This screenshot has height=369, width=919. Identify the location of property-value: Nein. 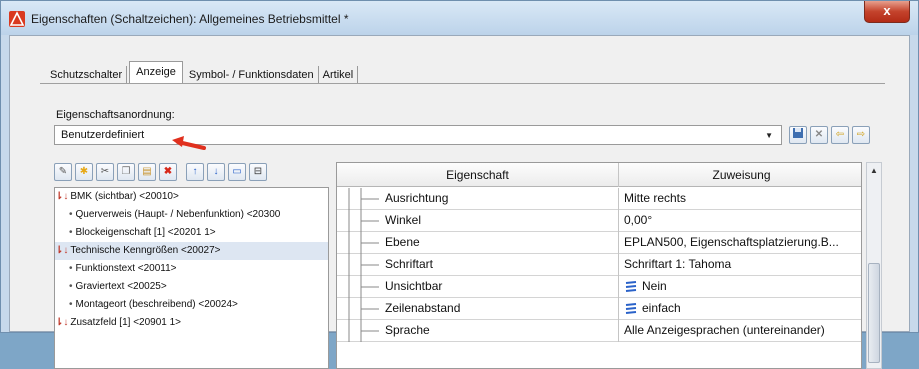
(654, 286).